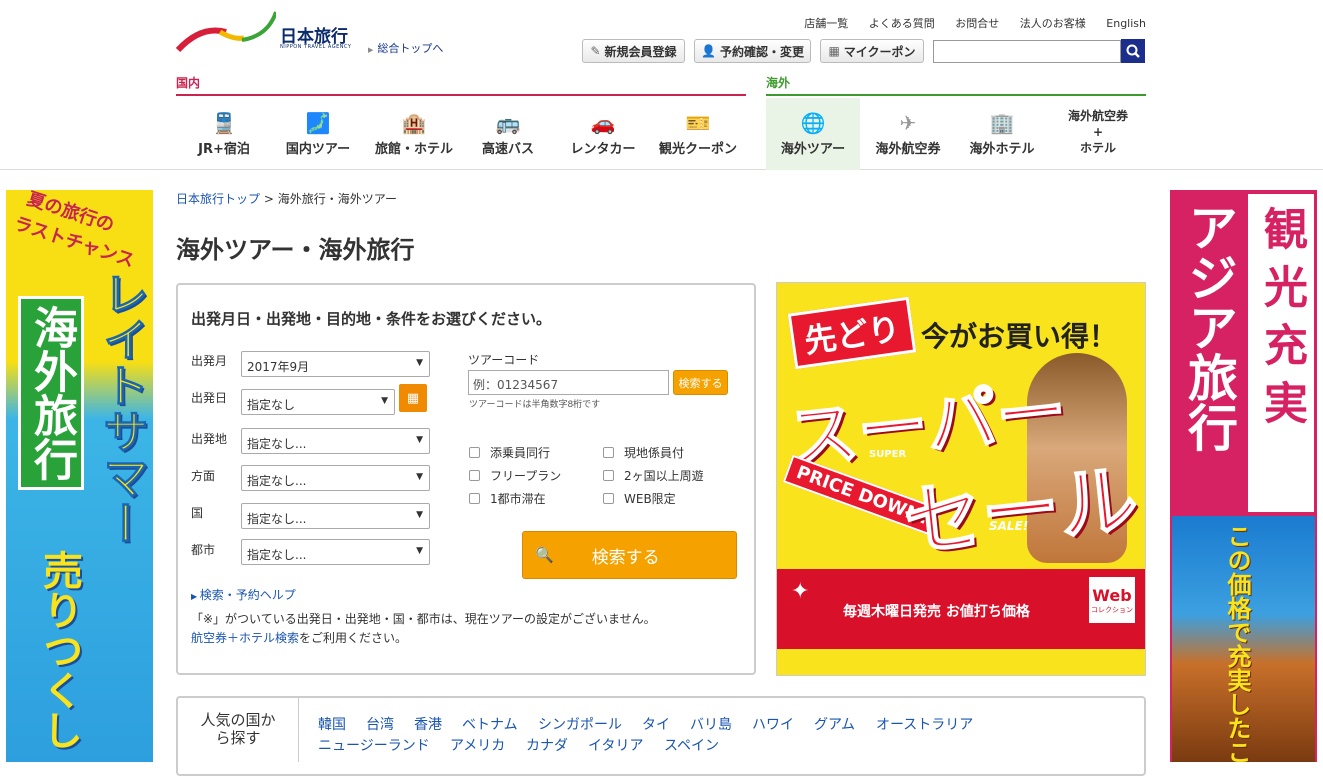 This screenshot has height=776, width=1323. I want to click on top-link: ▶ 総合トップへ, so click(405, 48).